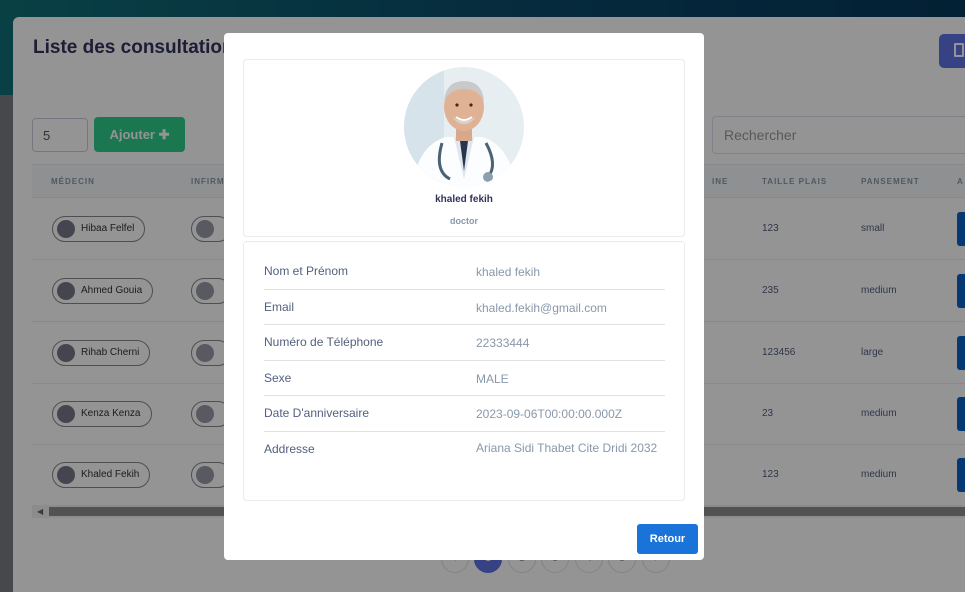 The height and width of the screenshot is (592, 965). Describe the element at coordinates (667, 539) in the screenshot. I see `back-button: Retour` at that location.